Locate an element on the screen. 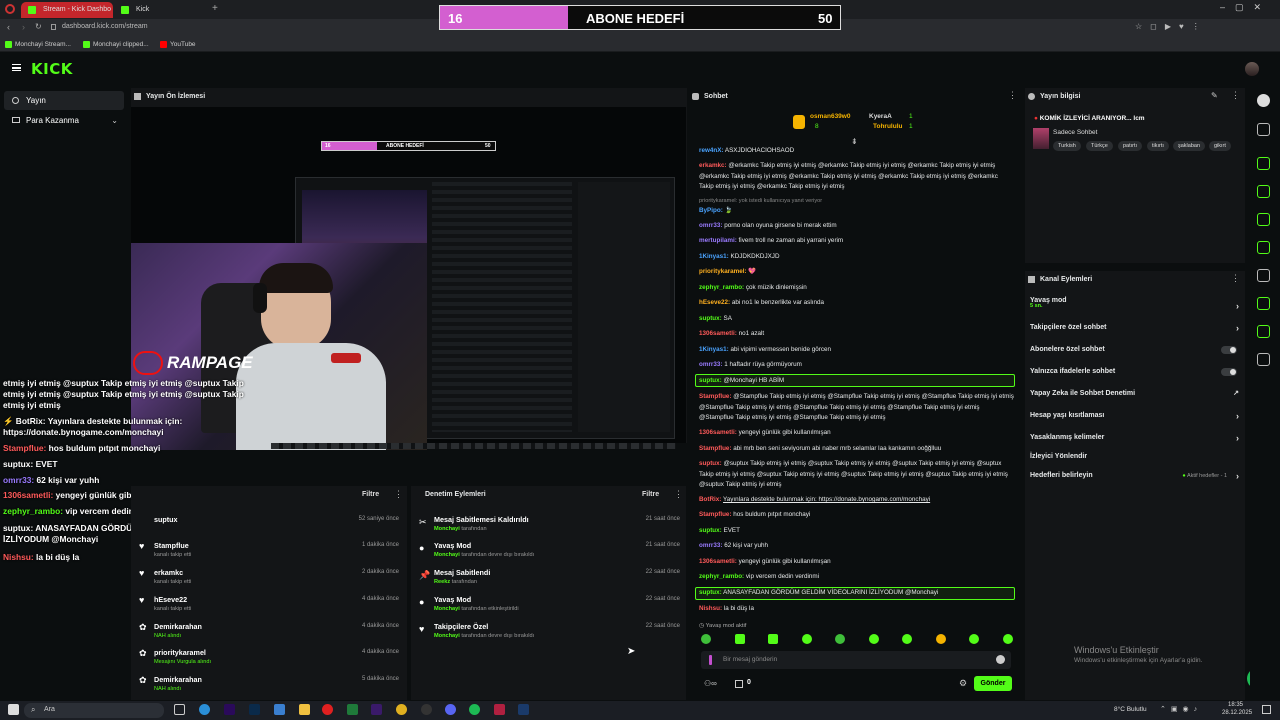  weather: 8°C Bulutlu is located at coordinates (1130, 709).